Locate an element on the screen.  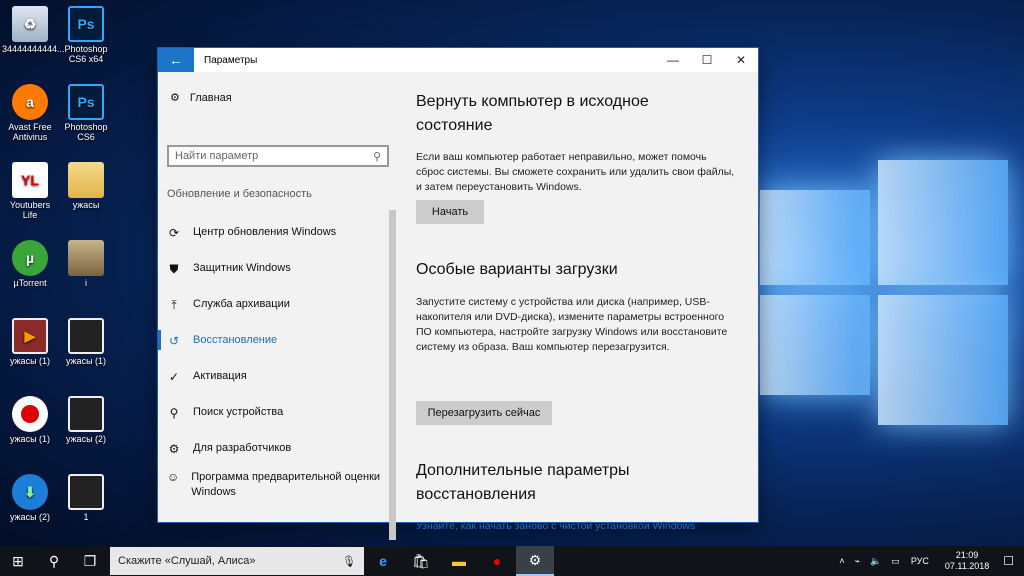
video-editor-icon: ▶ is located at coordinates (30, 336).